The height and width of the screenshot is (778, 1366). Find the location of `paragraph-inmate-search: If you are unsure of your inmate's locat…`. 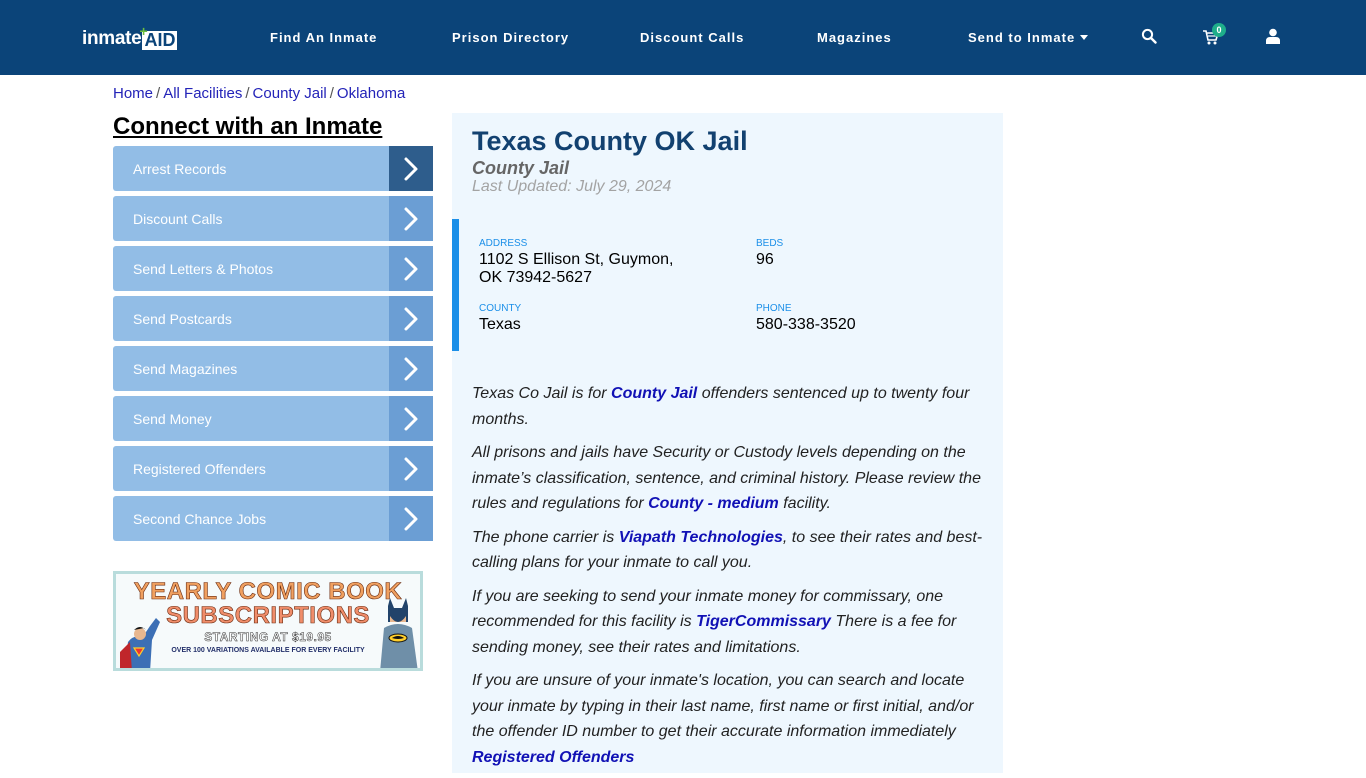

paragraph-inmate-search: If you are unsure of your inmate's locat… is located at coordinates (723, 719).